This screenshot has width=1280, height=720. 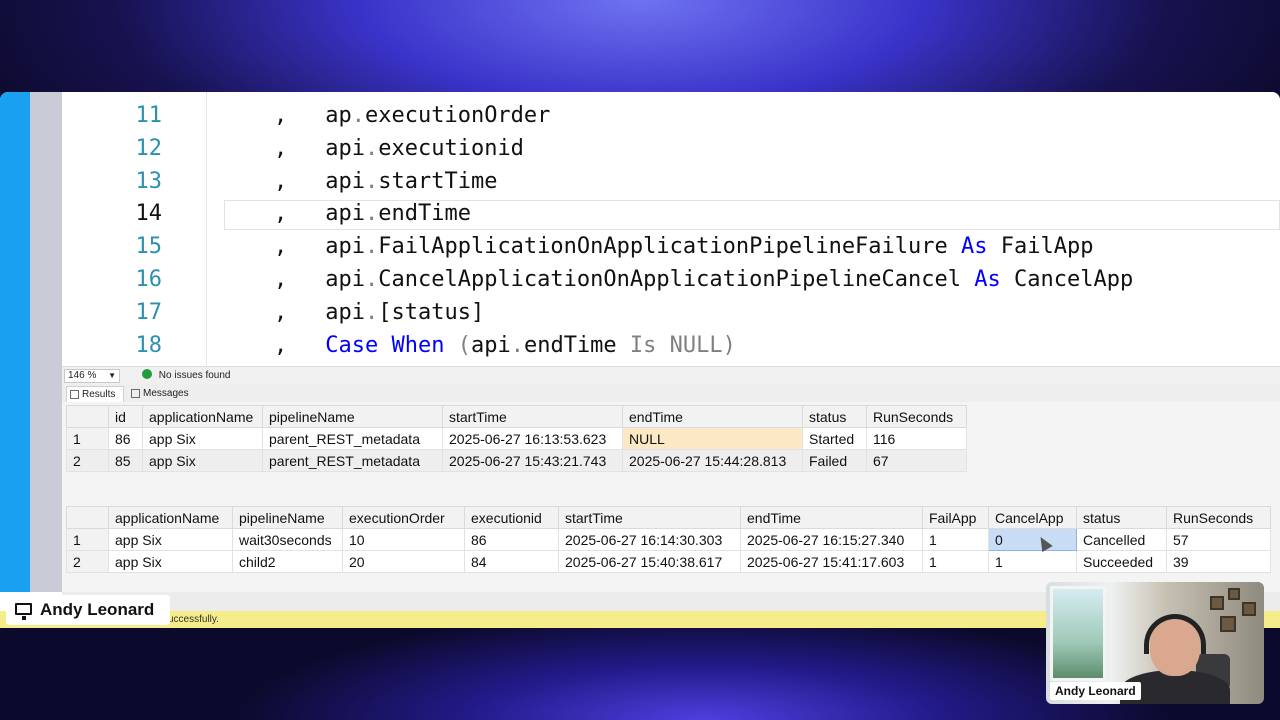 I want to click on grid-cell: 2025-06-27 15:41:17.603, so click(x=831, y=561).